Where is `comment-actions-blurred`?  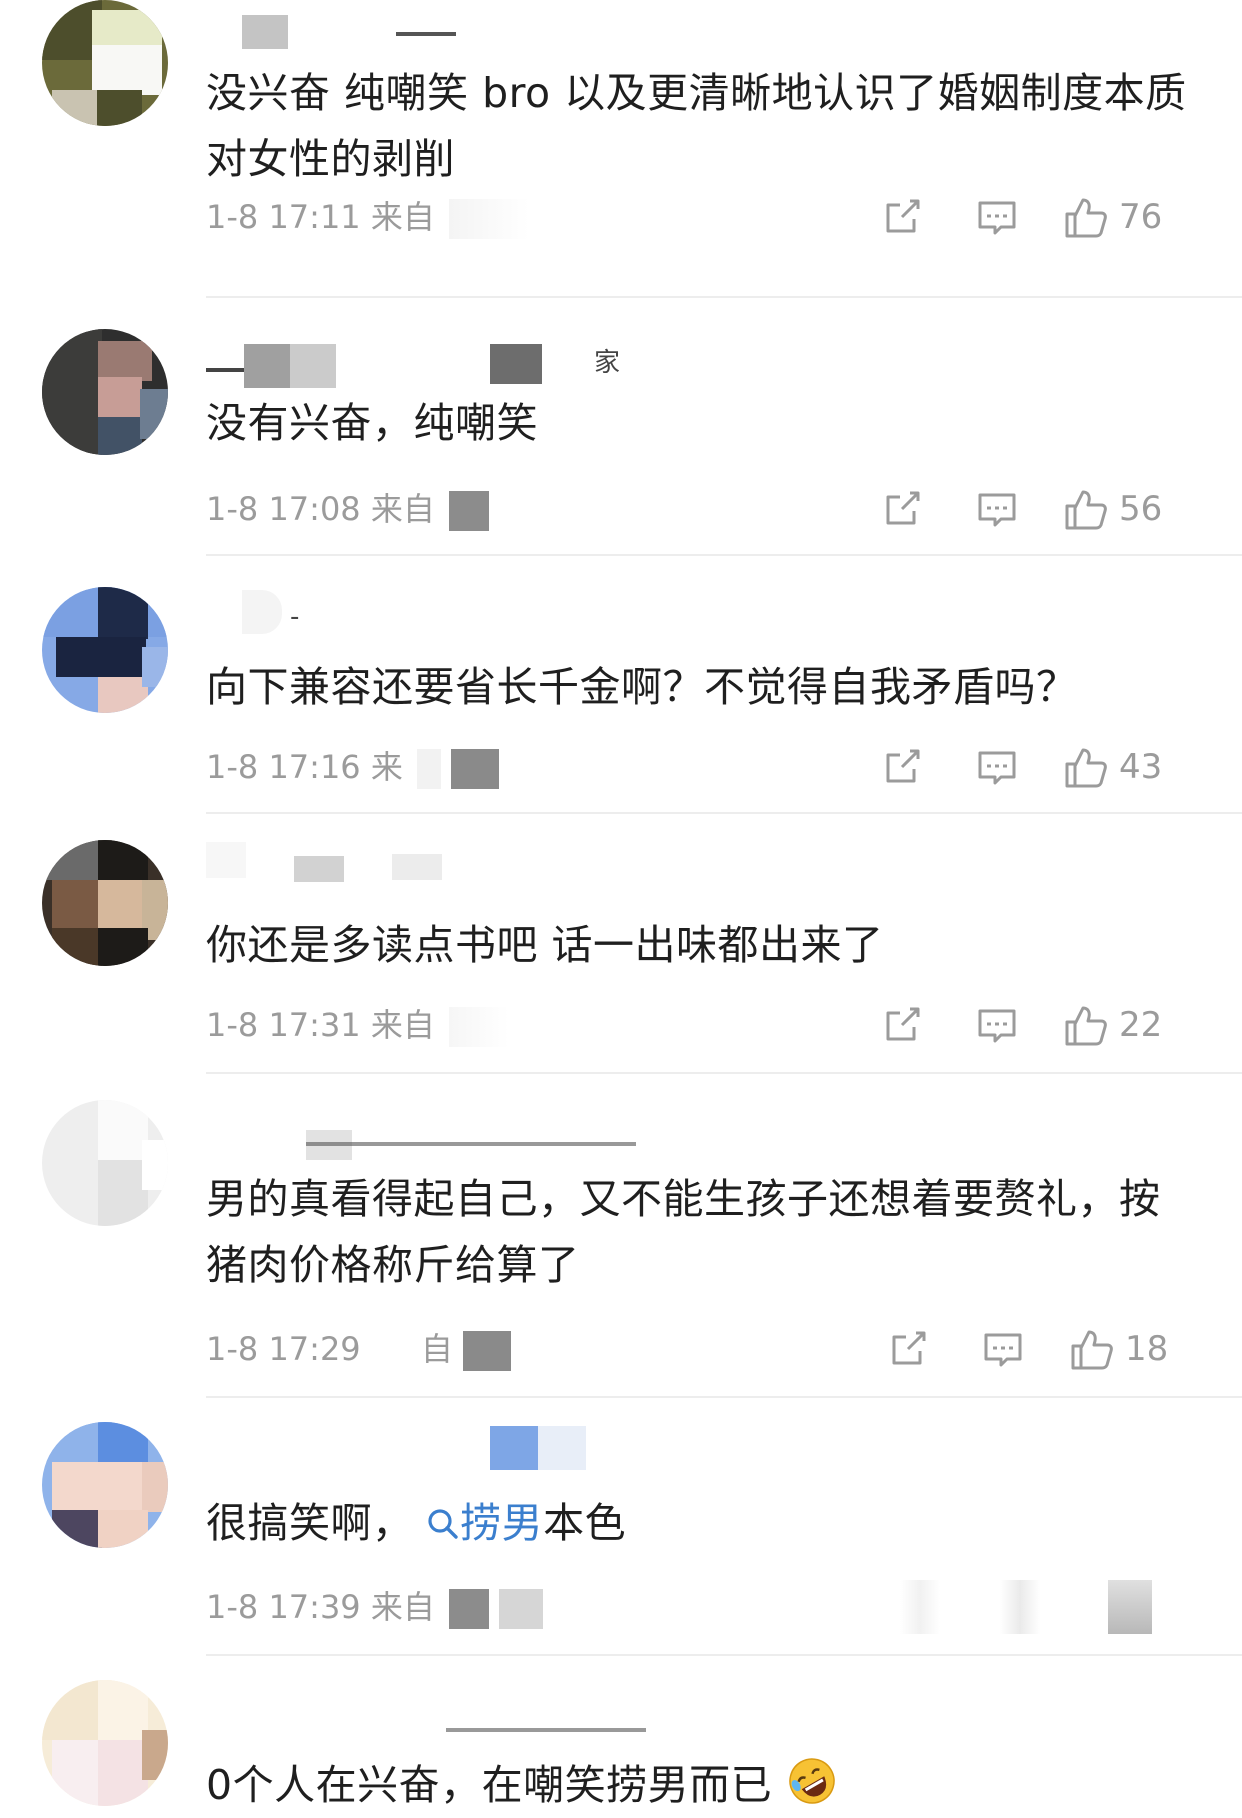
comment-actions-blurred is located at coordinates (1045, 1607).